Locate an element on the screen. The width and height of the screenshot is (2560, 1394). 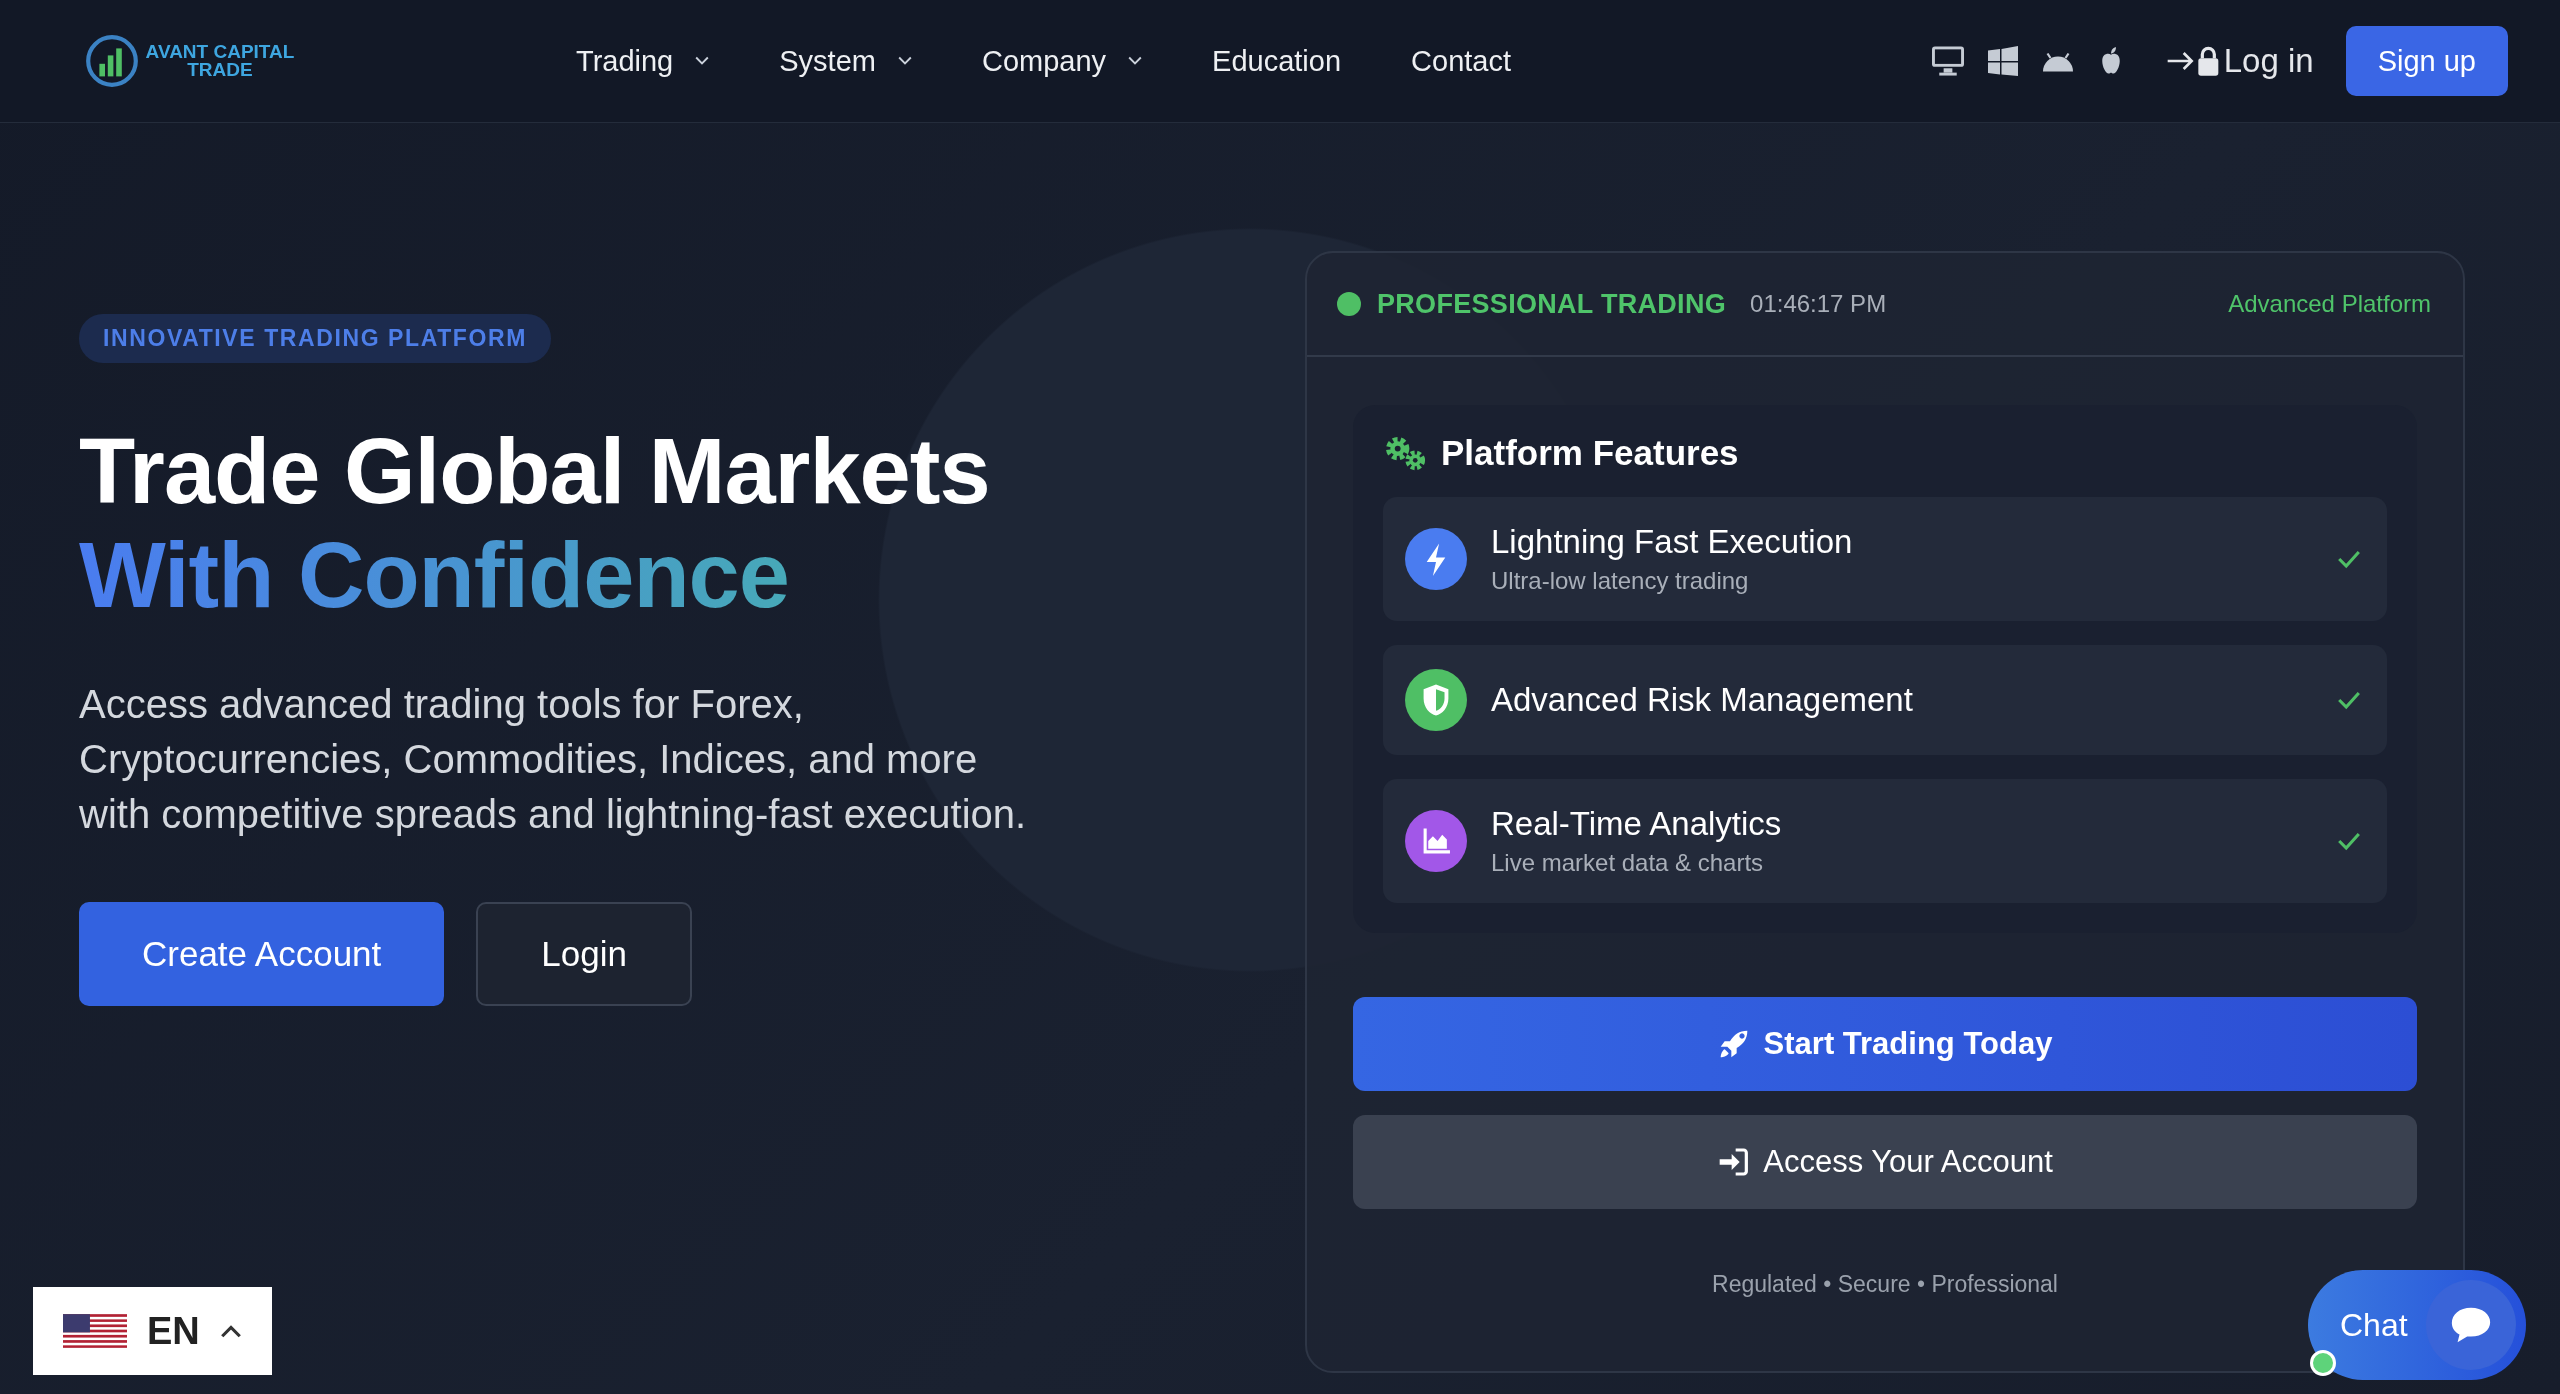
nav-link: Trading is located at coordinates (643, 61).